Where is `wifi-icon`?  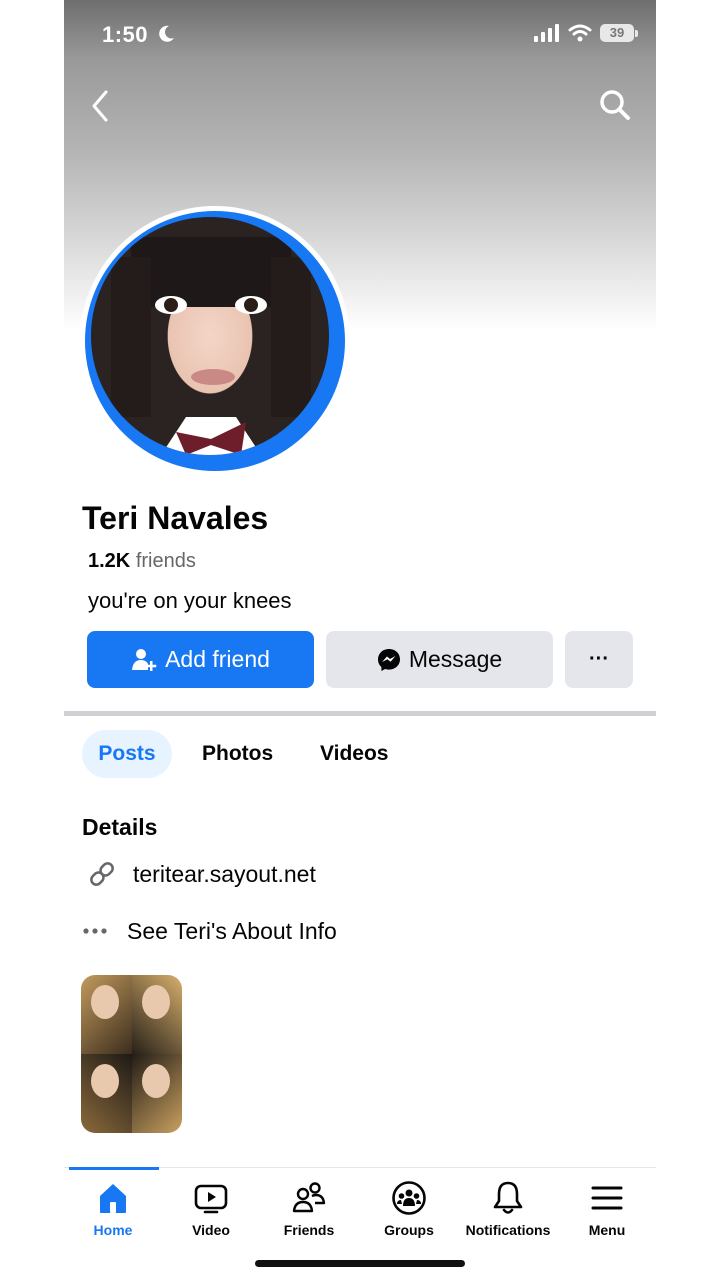
wifi-icon is located at coordinates (580, 33).